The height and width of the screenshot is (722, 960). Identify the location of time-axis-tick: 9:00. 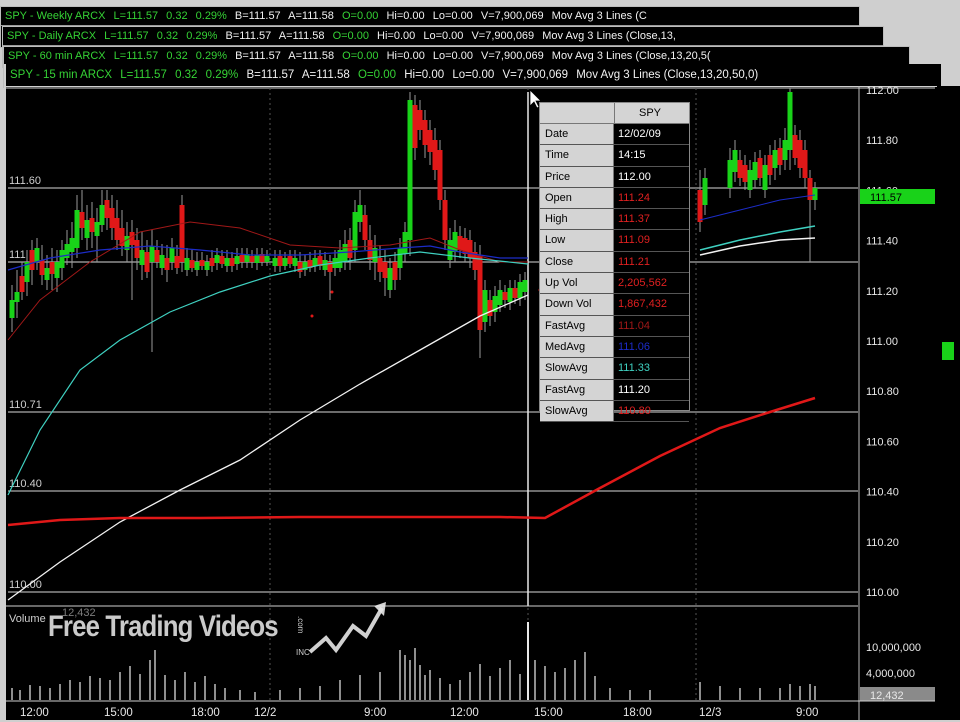
(375, 713).